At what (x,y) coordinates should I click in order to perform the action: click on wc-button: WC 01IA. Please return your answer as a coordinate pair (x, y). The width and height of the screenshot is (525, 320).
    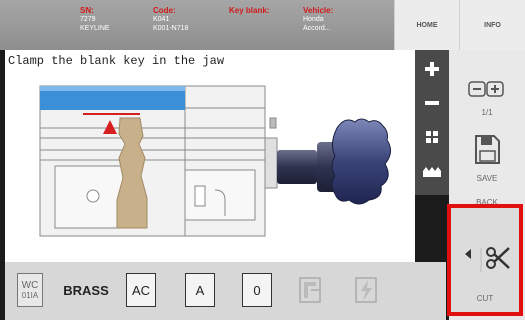
    Looking at the image, I should click on (30, 290).